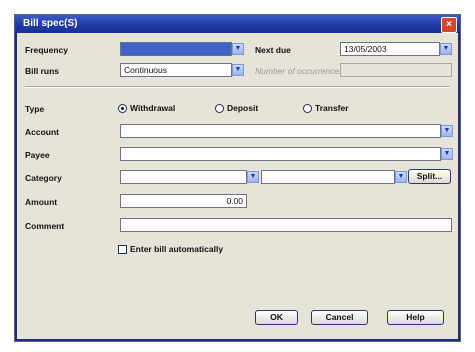 This screenshot has width=475, height=352. I want to click on bill-runs-label: Bill runs, so click(42, 71).